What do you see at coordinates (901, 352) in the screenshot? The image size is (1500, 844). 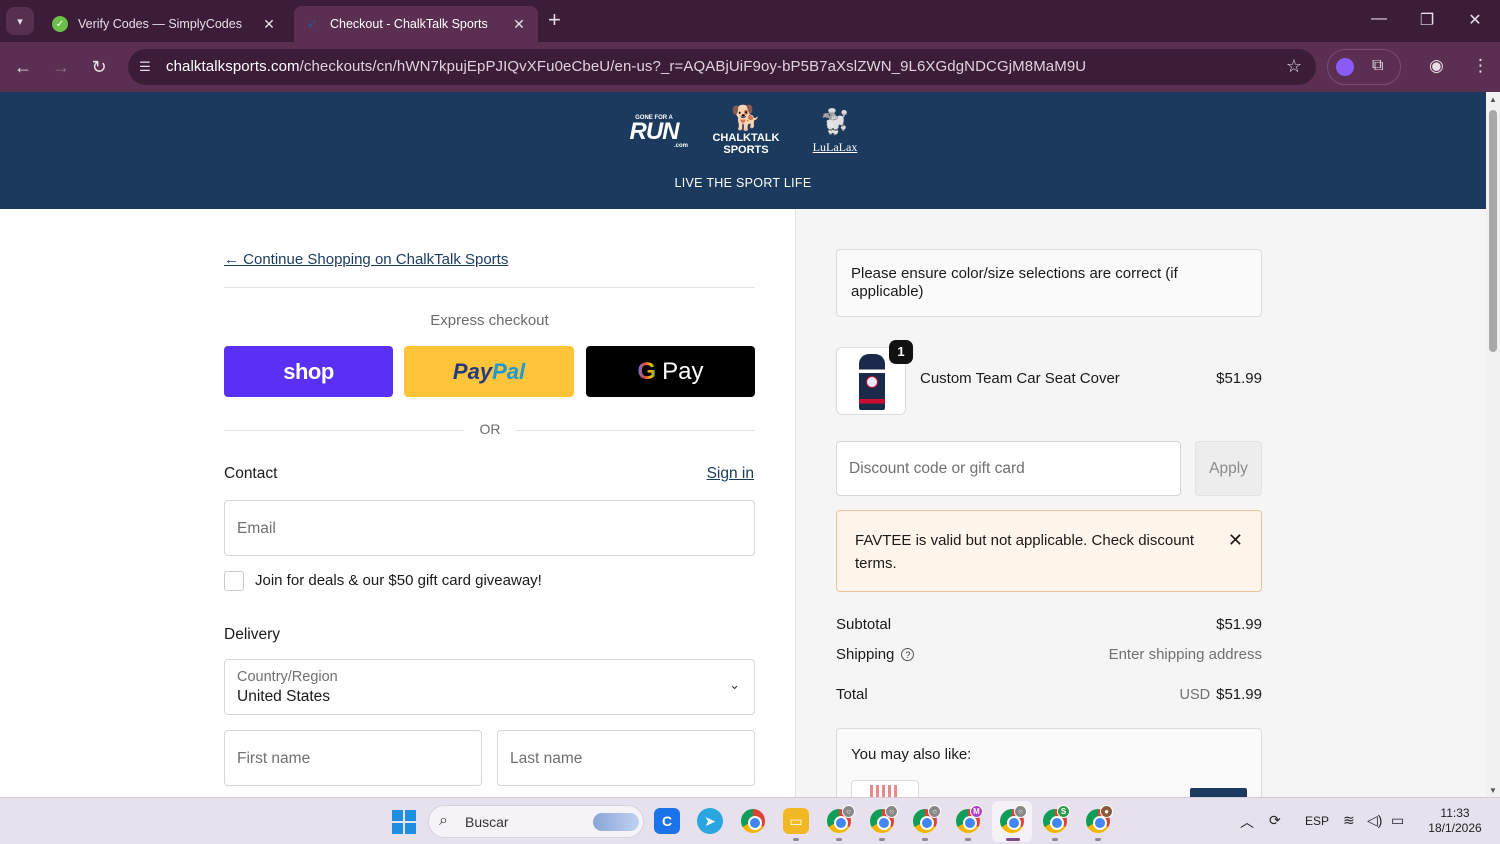 I see `quantity-badge: 1` at bounding box center [901, 352].